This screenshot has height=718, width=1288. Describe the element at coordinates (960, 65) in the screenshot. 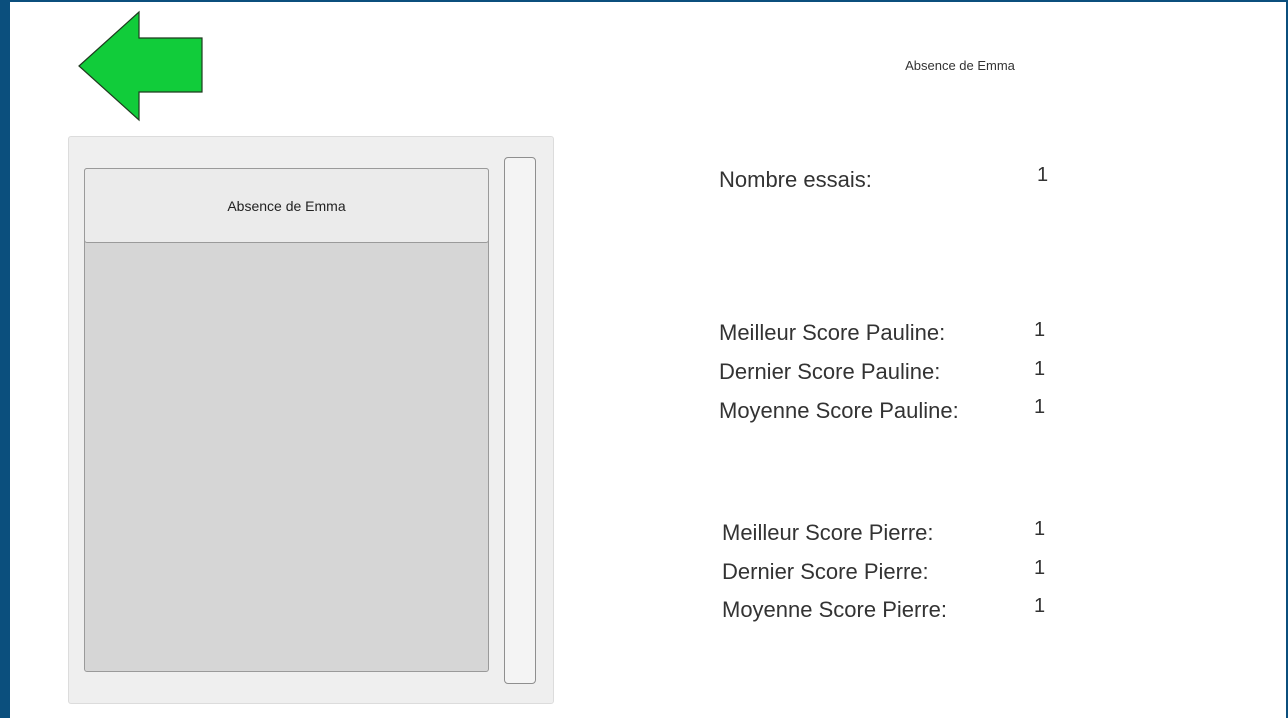

I see `page-title: Absence de Emma` at that location.